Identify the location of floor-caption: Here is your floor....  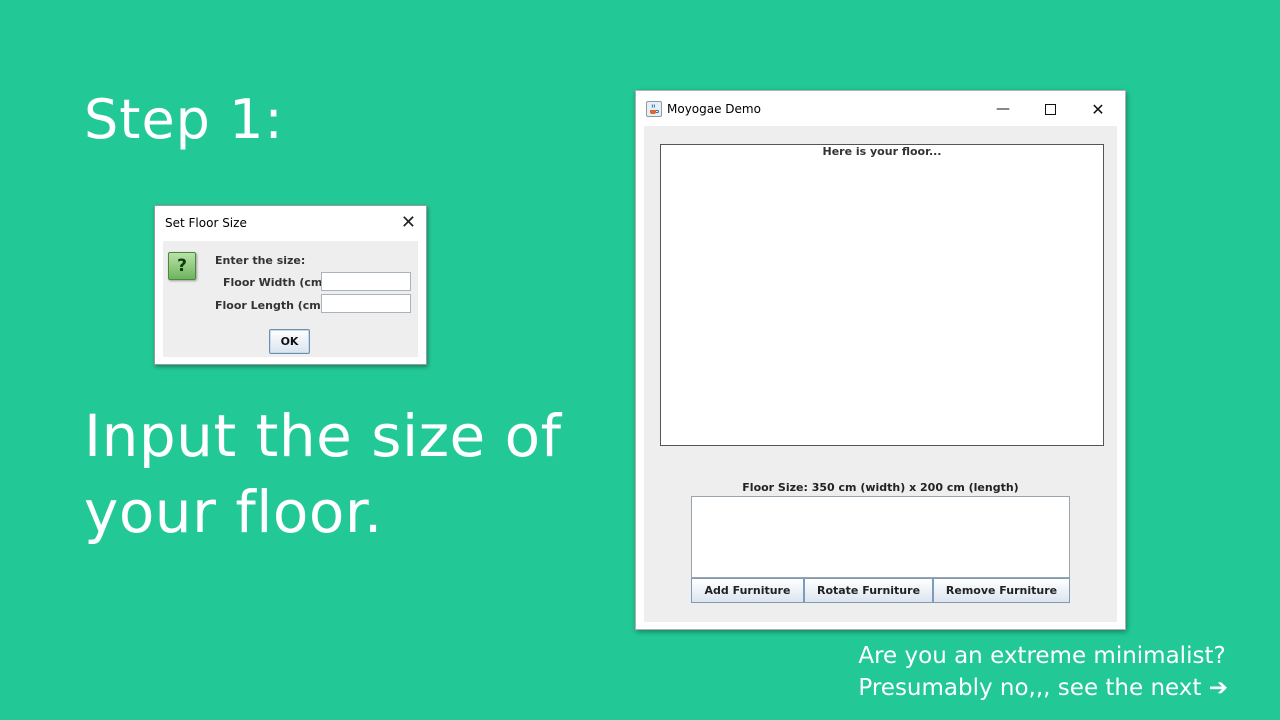
(882, 151).